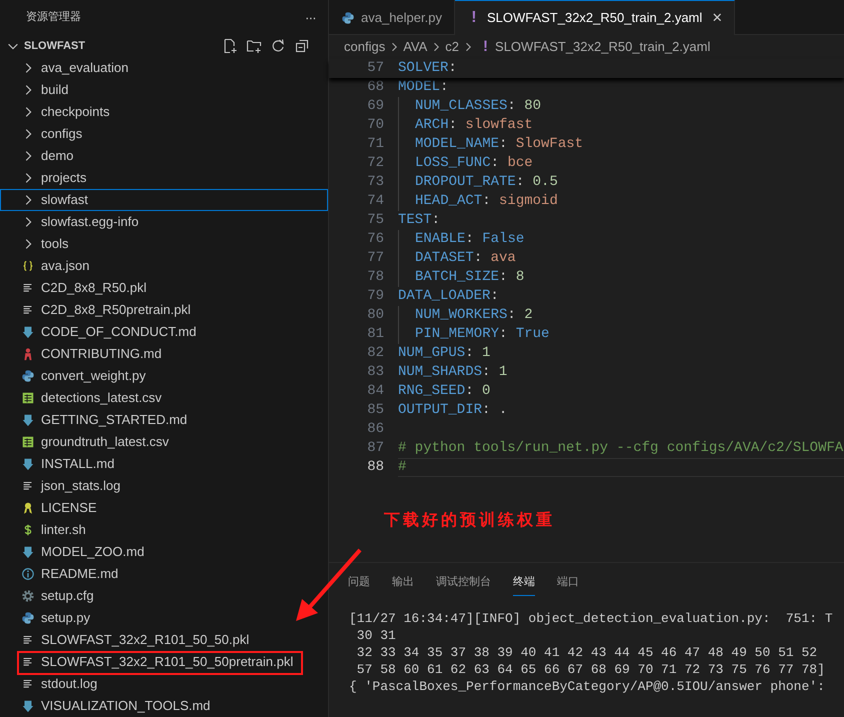  What do you see at coordinates (164, 596) in the screenshot?
I see `file-tree-item: setup.cfg` at bounding box center [164, 596].